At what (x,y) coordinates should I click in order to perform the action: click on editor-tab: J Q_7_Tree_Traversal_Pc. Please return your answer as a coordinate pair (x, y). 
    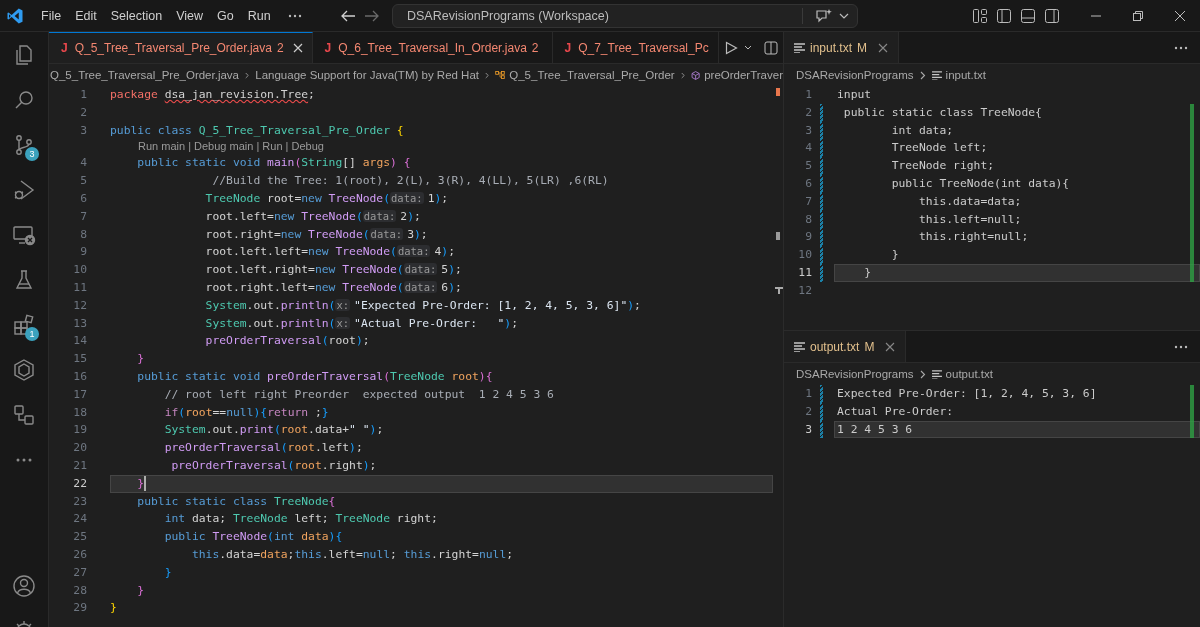
    Looking at the image, I should click on (635, 47).